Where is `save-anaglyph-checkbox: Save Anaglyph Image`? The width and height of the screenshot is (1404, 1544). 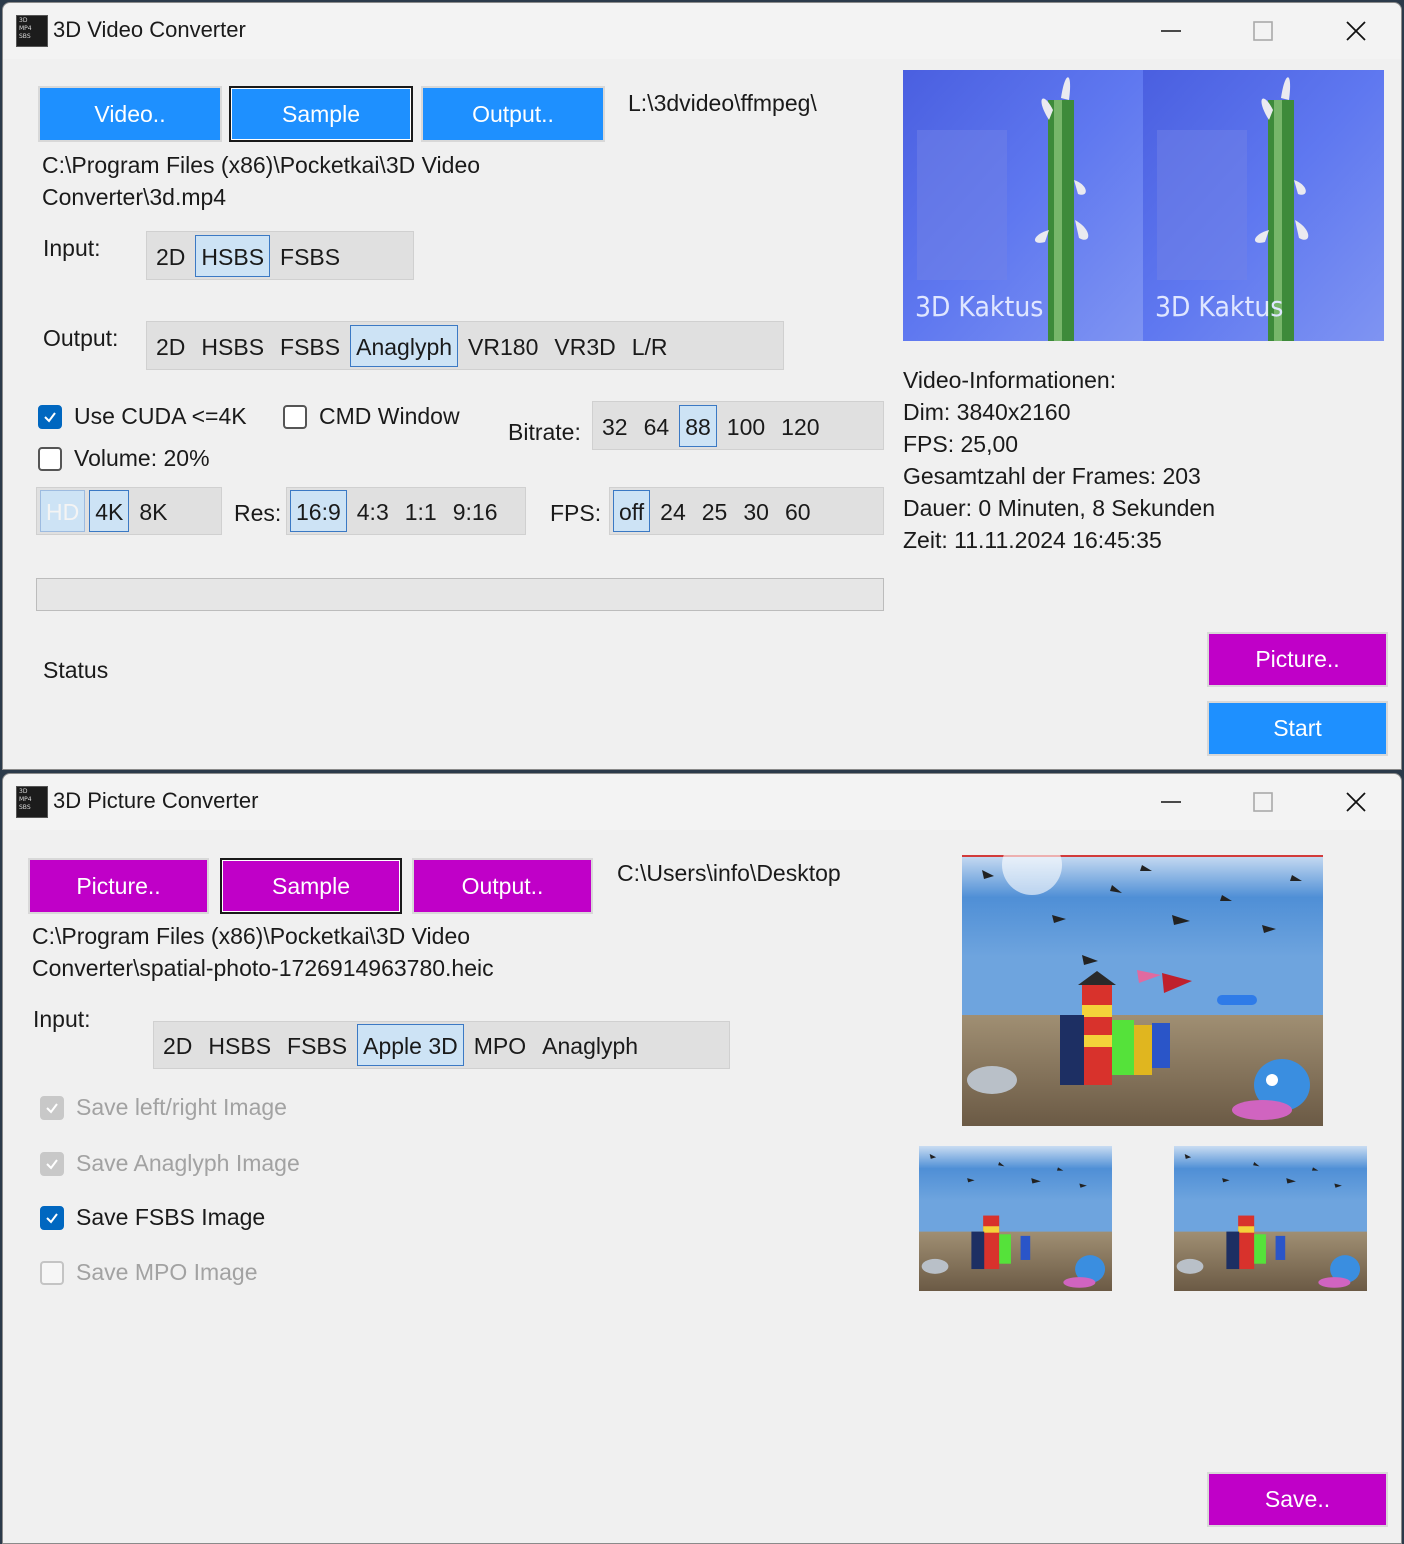
save-anaglyph-checkbox: Save Anaglyph Image is located at coordinates (170, 1163).